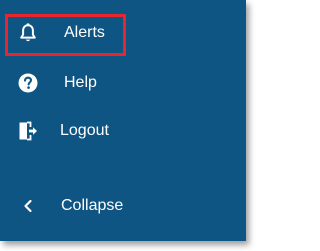 The image size is (320, 251). Describe the element at coordinates (28, 33) in the screenshot. I see `bell-icon` at that location.